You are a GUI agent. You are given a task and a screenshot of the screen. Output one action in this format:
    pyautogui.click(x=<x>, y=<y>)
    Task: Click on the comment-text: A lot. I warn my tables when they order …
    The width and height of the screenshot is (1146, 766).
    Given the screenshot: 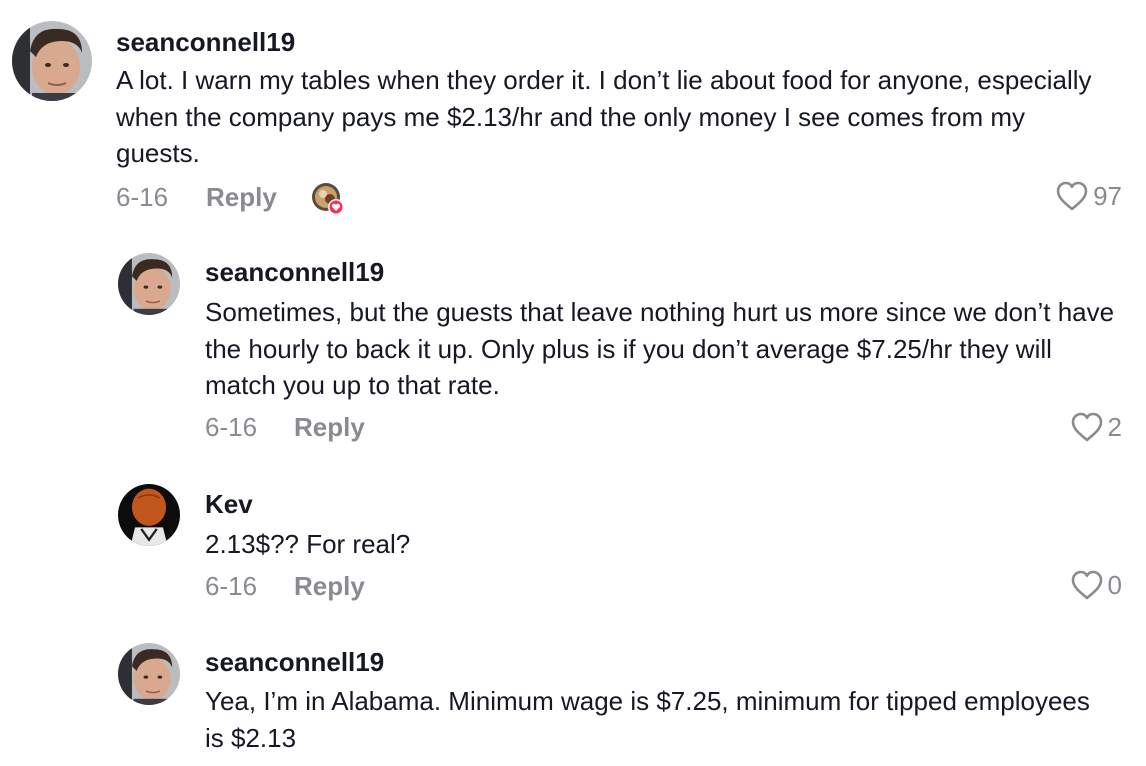 What is the action you would take?
    pyautogui.click(x=604, y=116)
    